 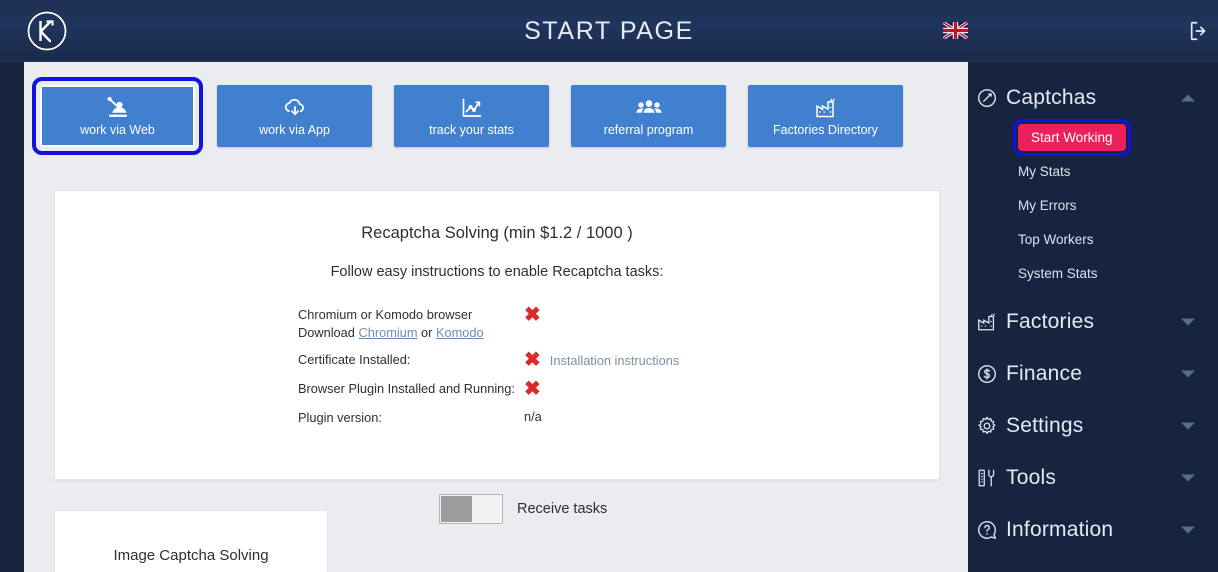 I want to click on sidebar-group-information: Information, so click(x=1093, y=530).